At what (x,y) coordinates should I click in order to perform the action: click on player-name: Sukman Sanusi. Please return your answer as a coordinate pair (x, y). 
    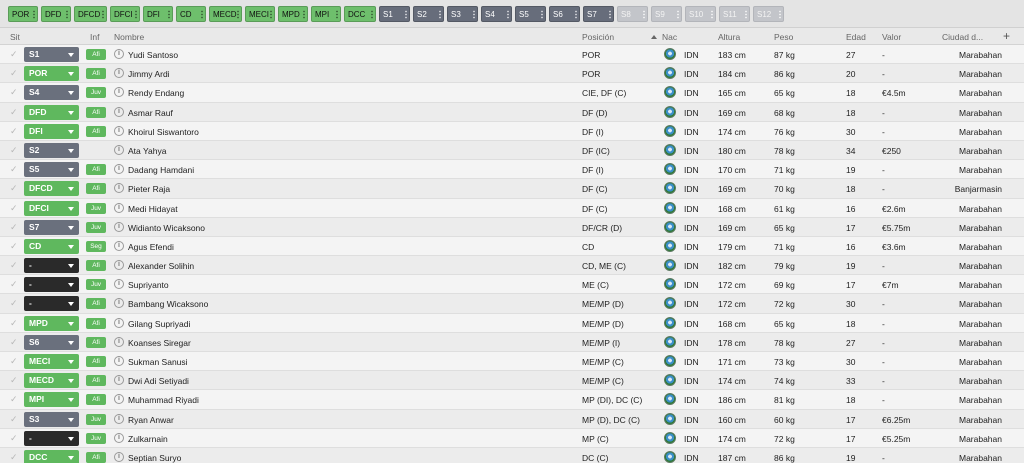
    Looking at the image, I should click on (158, 362).